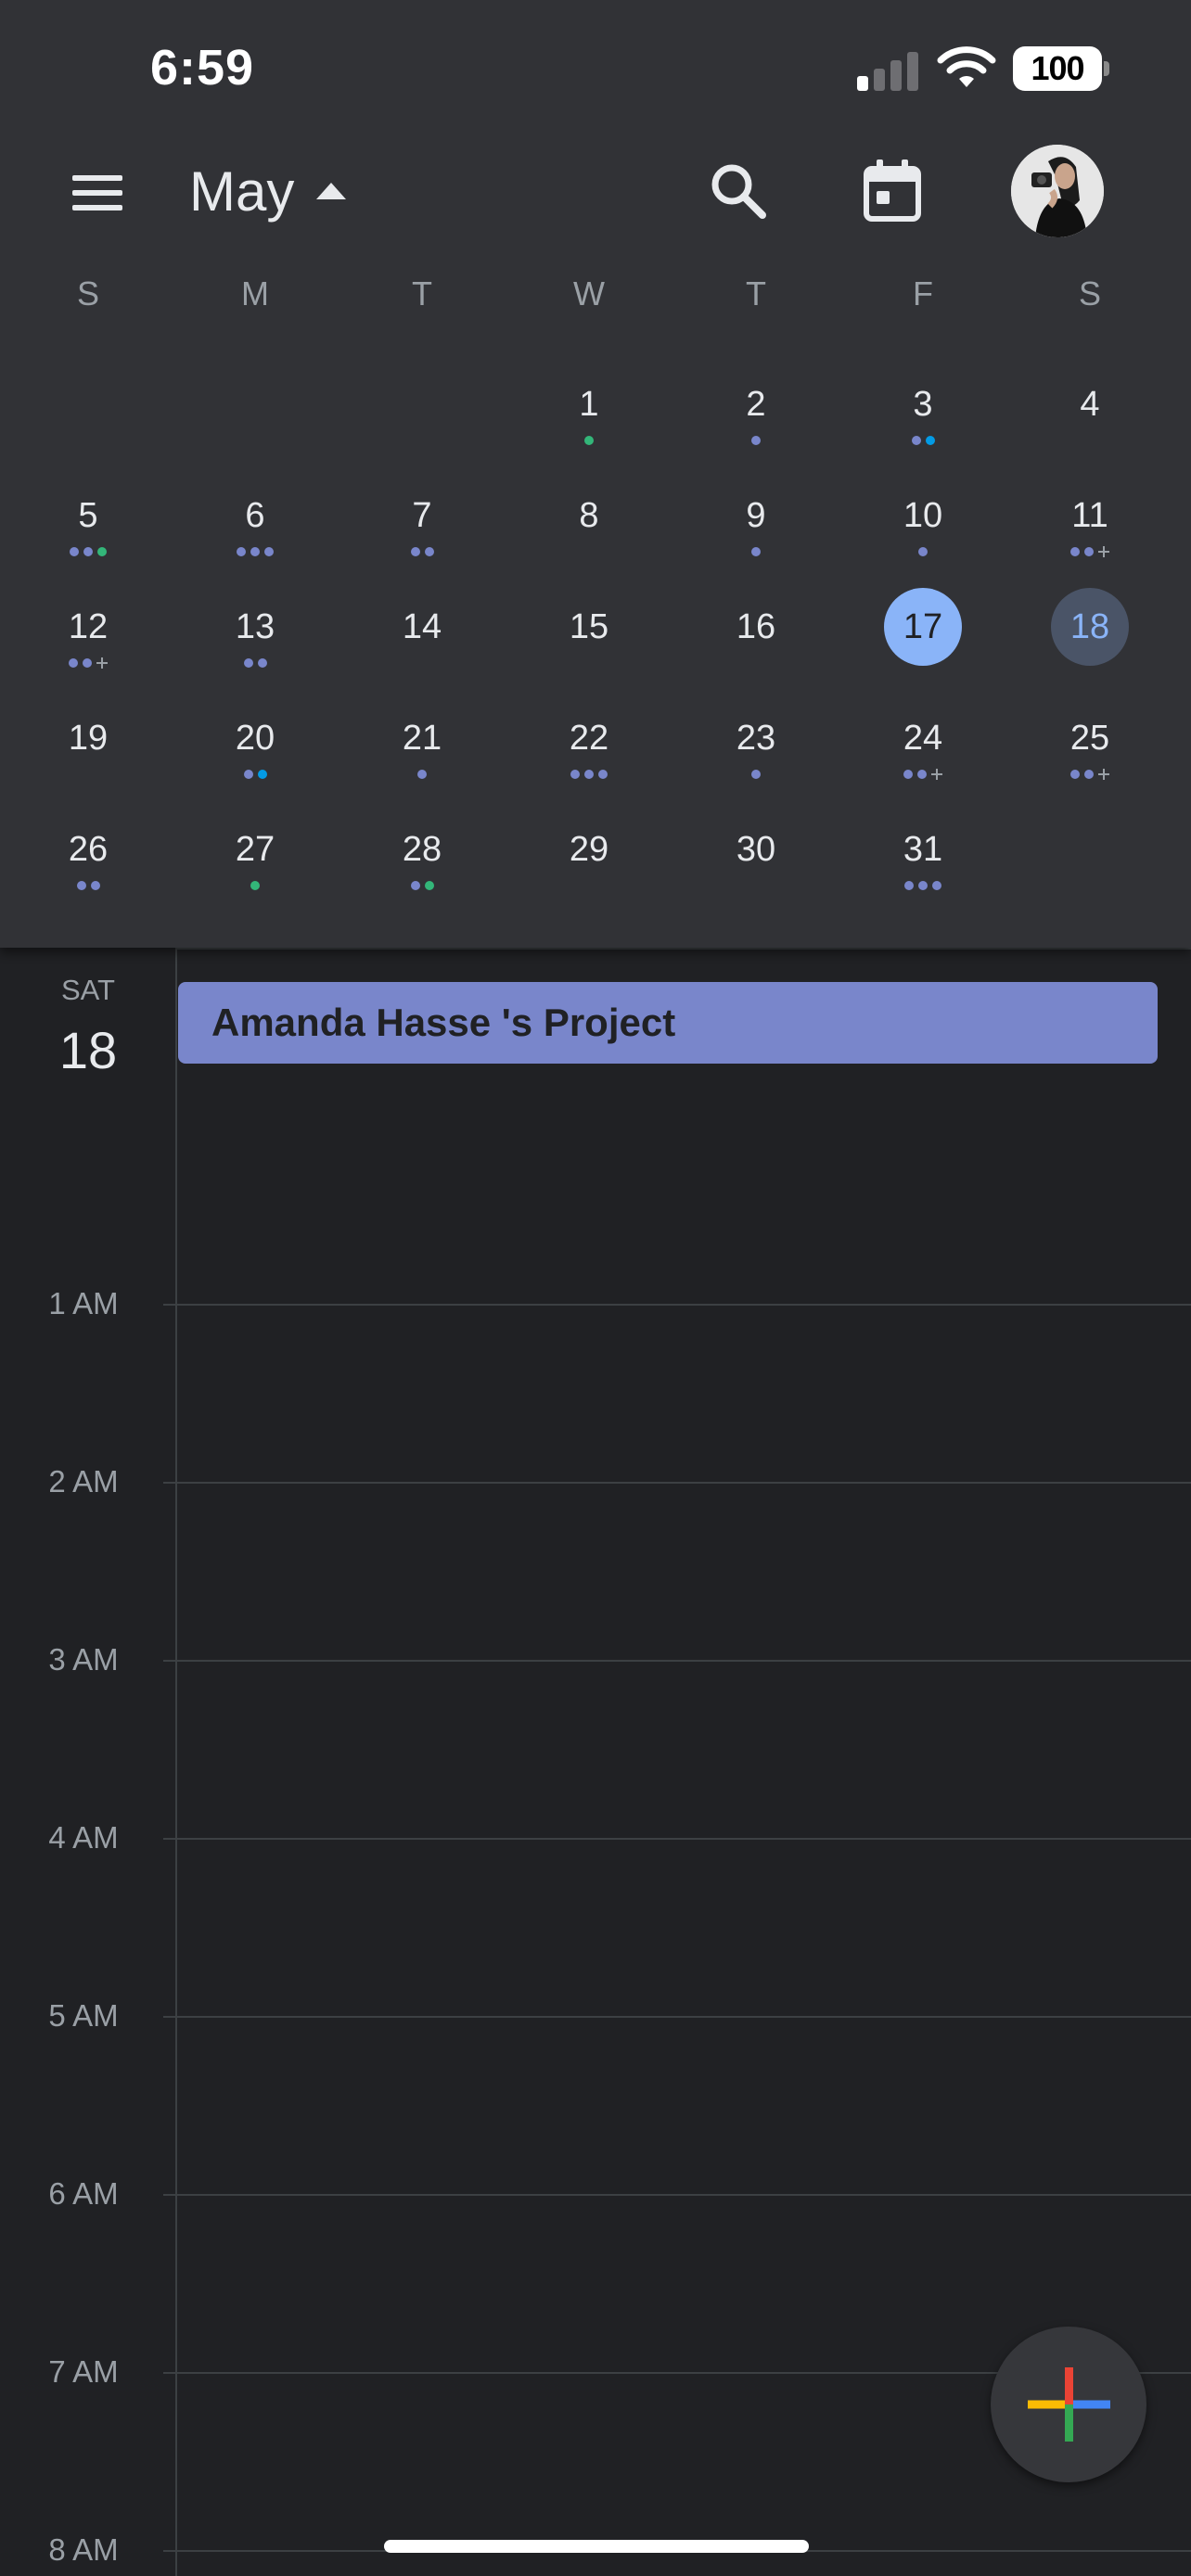 Image resolution: width=1191 pixels, height=2576 pixels. I want to click on hour-label: 7 AM, so click(83, 2371).